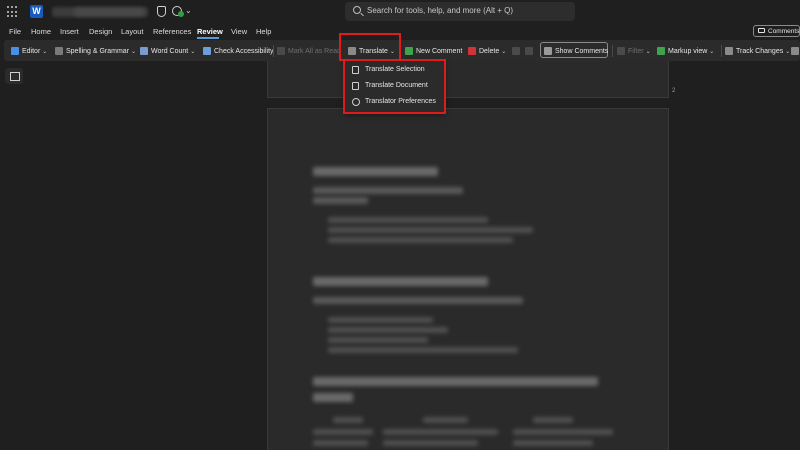 This screenshot has height=450, width=800. I want to click on markup-view-label: Markup view, so click(688, 51).